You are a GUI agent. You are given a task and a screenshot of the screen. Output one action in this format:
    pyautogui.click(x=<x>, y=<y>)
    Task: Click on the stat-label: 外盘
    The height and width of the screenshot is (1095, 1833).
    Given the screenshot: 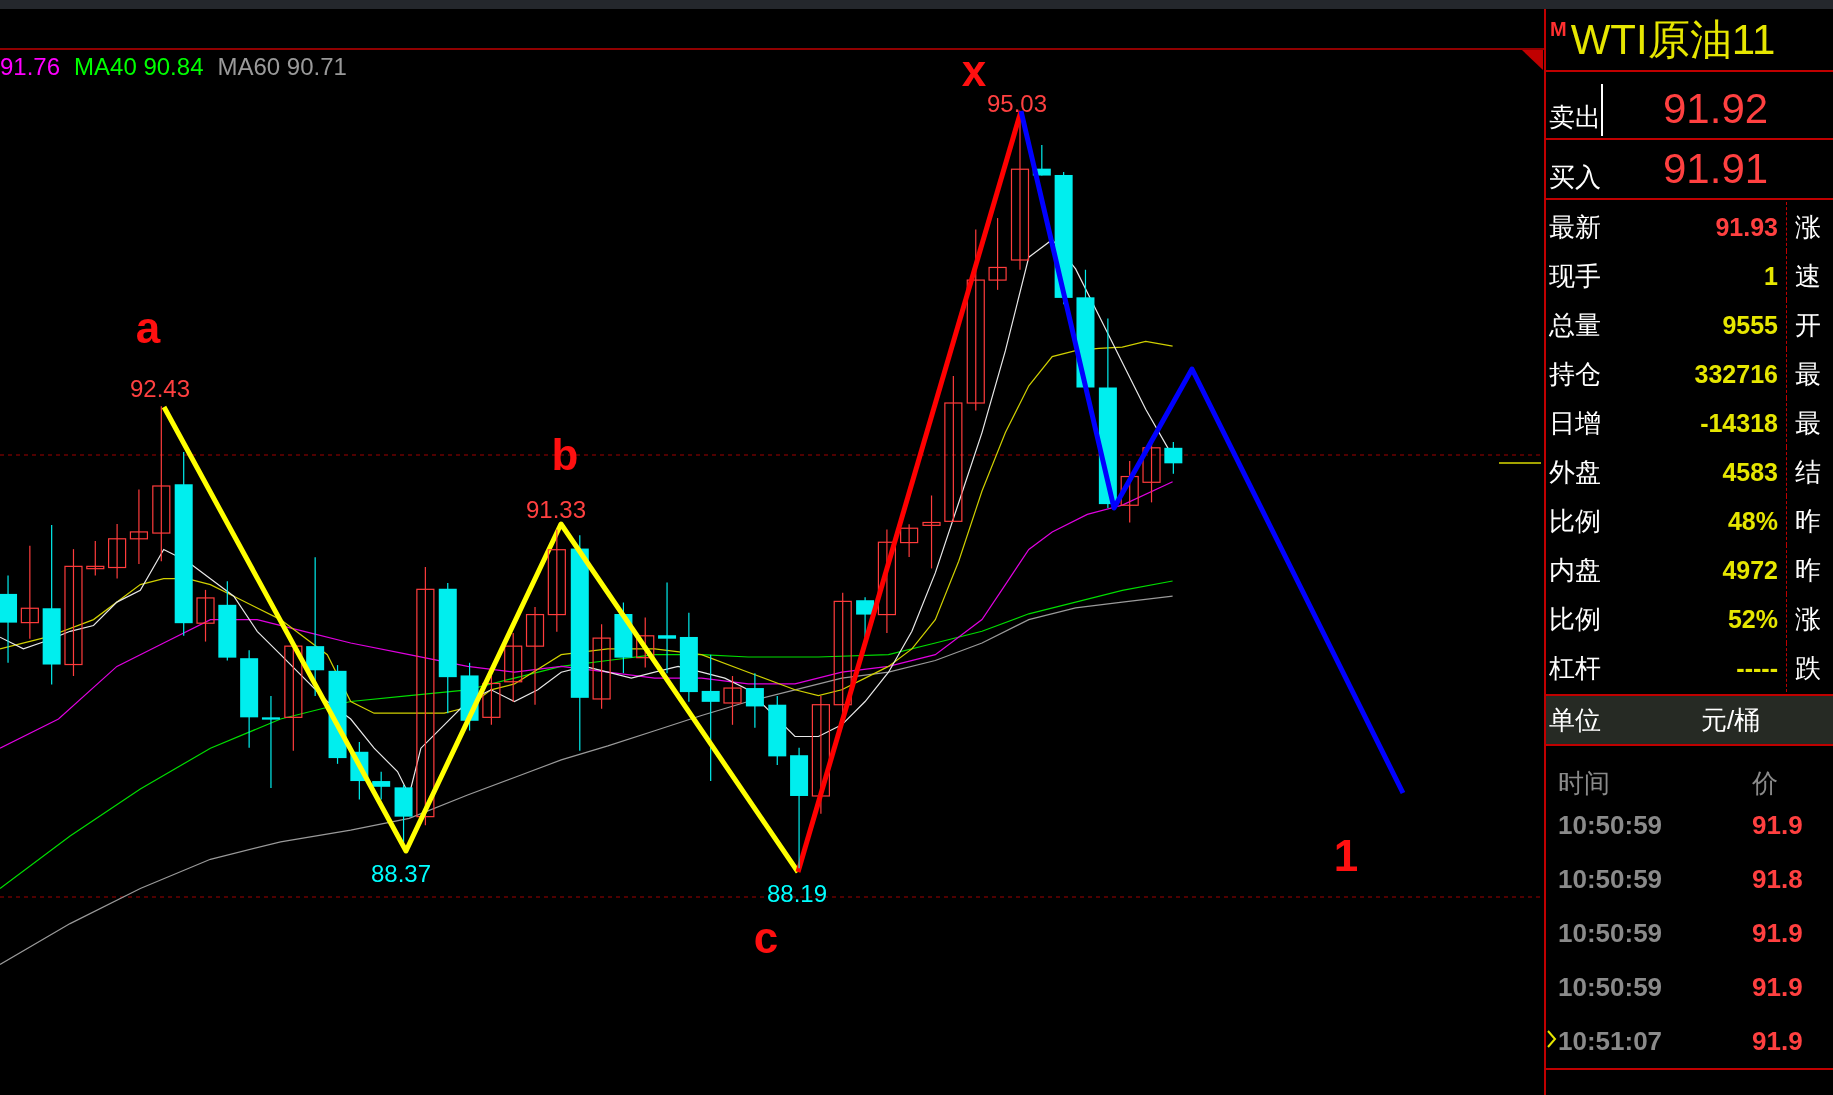 What is the action you would take?
    pyautogui.click(x=1575, y=471)
    